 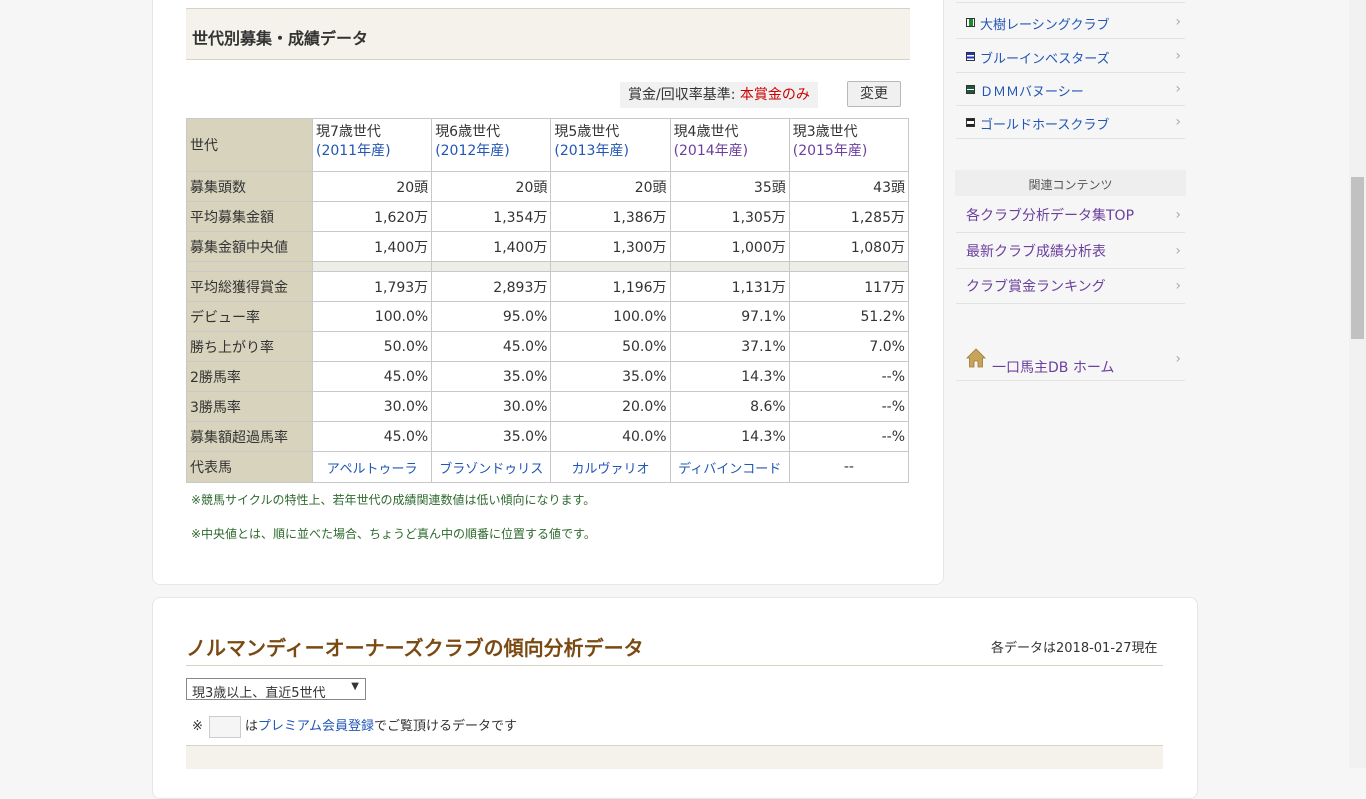 What do you see at coordinates (711, 151) in the screenshot?
I see `generation-year: (2014年産)` at bounding box center [711, 151].